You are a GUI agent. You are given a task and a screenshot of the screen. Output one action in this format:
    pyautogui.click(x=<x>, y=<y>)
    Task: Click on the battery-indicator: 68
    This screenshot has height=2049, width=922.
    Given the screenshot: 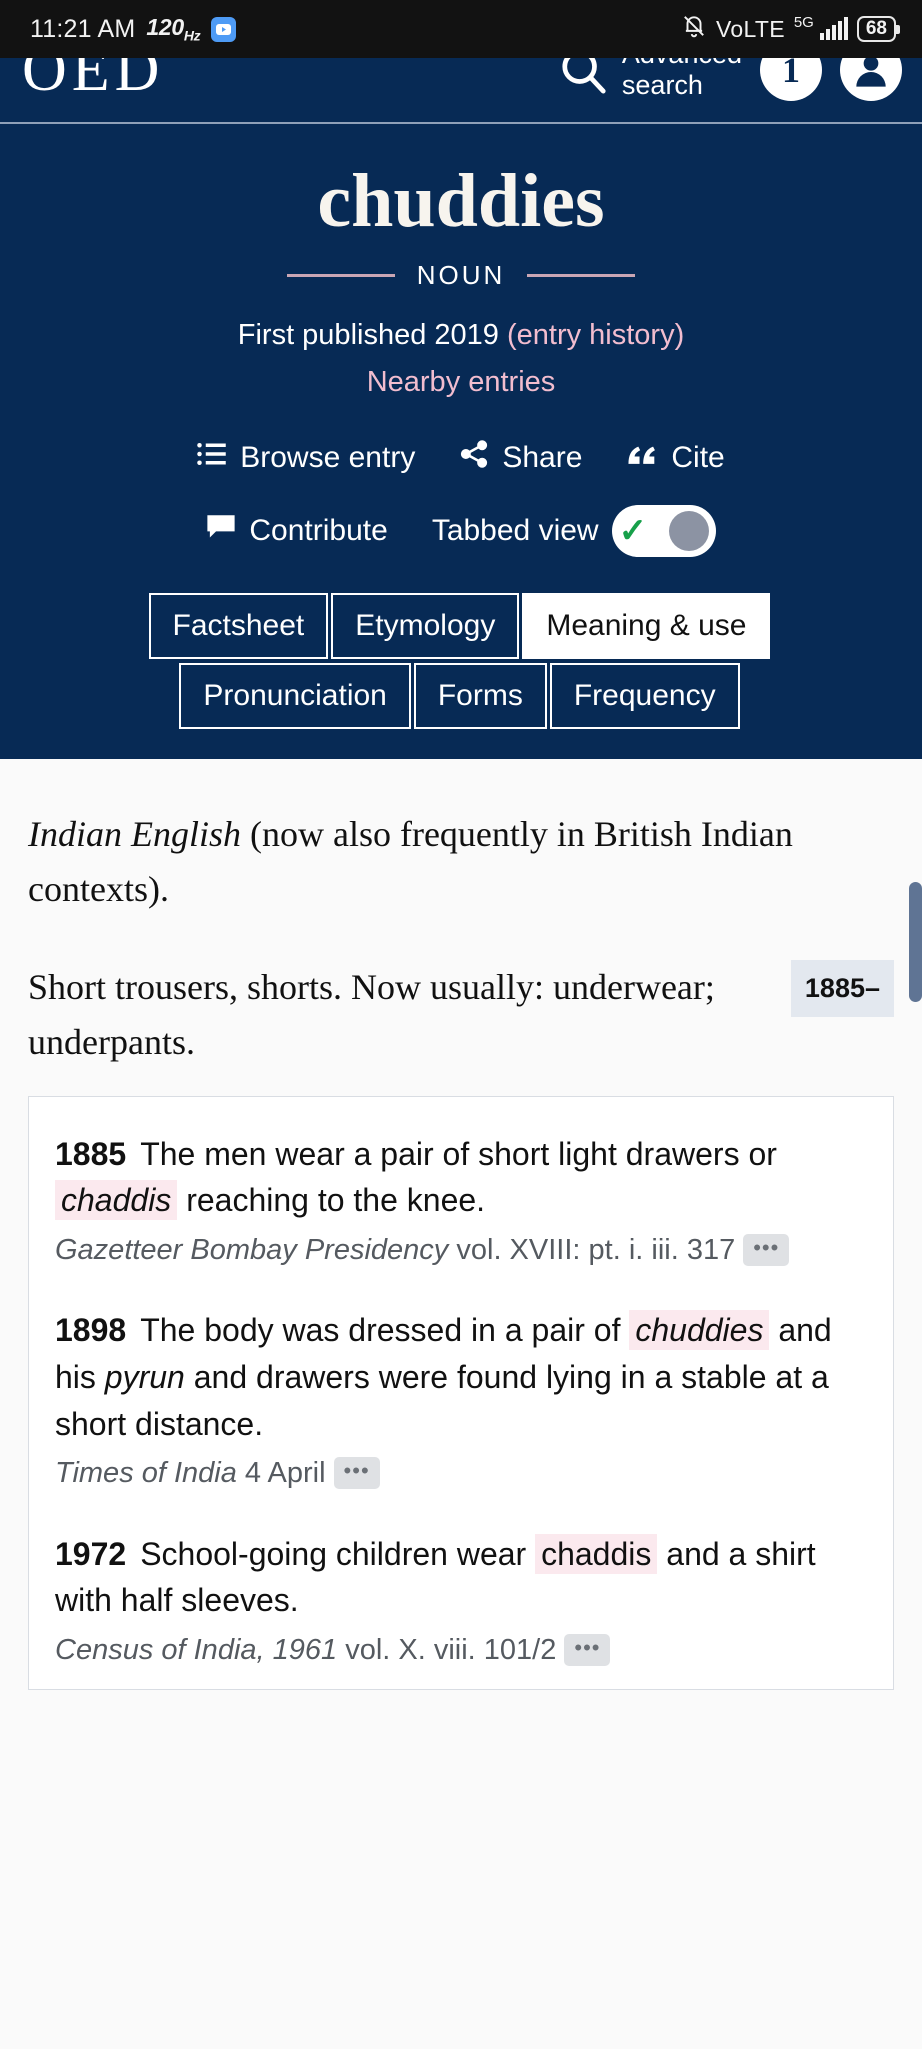 What is the action you would take?
    pyautogui.click(x=878, y=29)
    